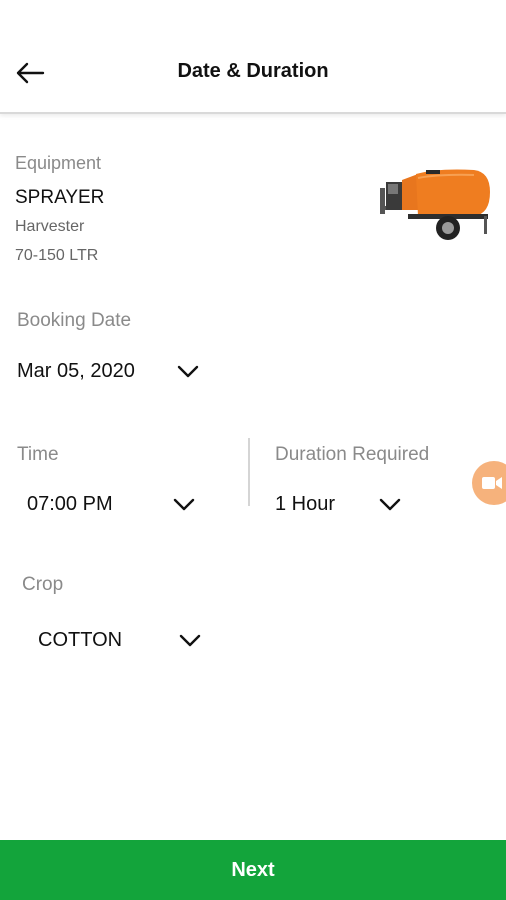  I want to click on time-value: 07:00 PM, so click(70, 504).